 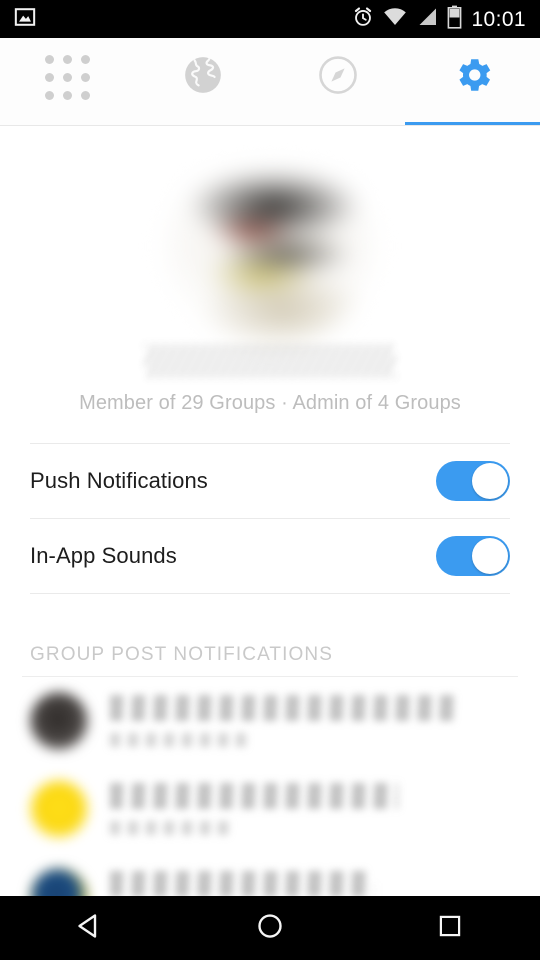 I want to click on status-bar-notifications, so click(x=25, y=19).